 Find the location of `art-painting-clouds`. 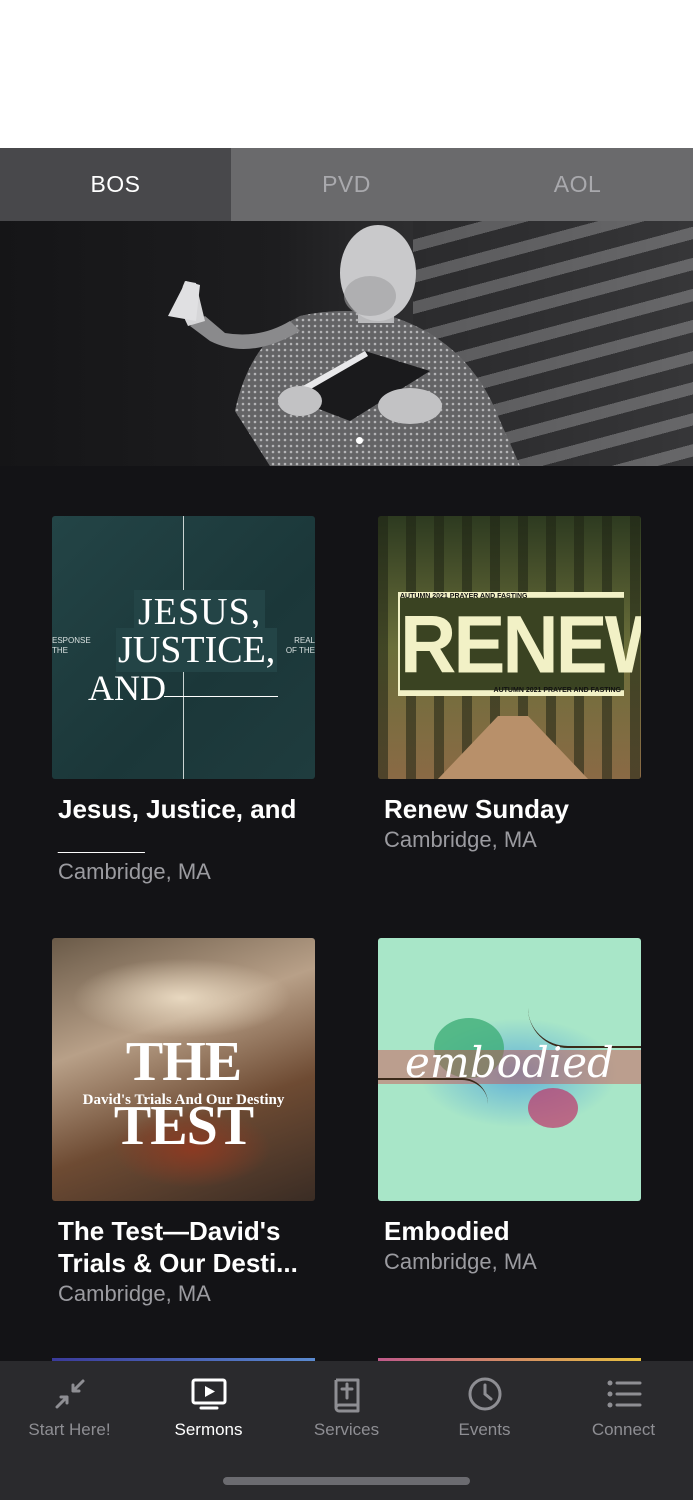

art-painting-clouds is located at coordinates (182, 998).